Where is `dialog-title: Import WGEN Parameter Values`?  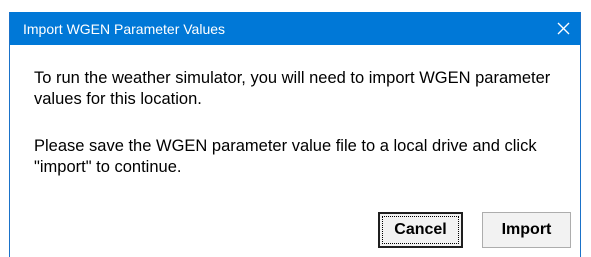
dialog-title: Import WGEN Parameter Values is located at coordinates (124, 29).